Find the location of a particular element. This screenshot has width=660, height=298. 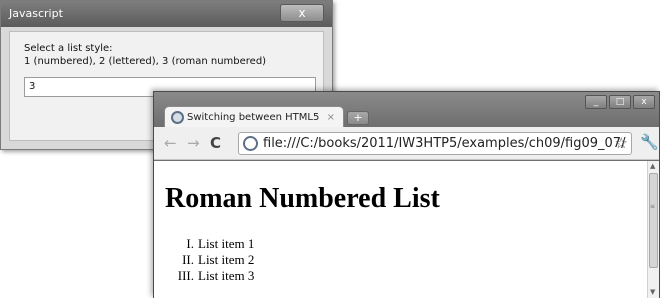

grip-icon: ≡ is located at coordinates (653, 206).